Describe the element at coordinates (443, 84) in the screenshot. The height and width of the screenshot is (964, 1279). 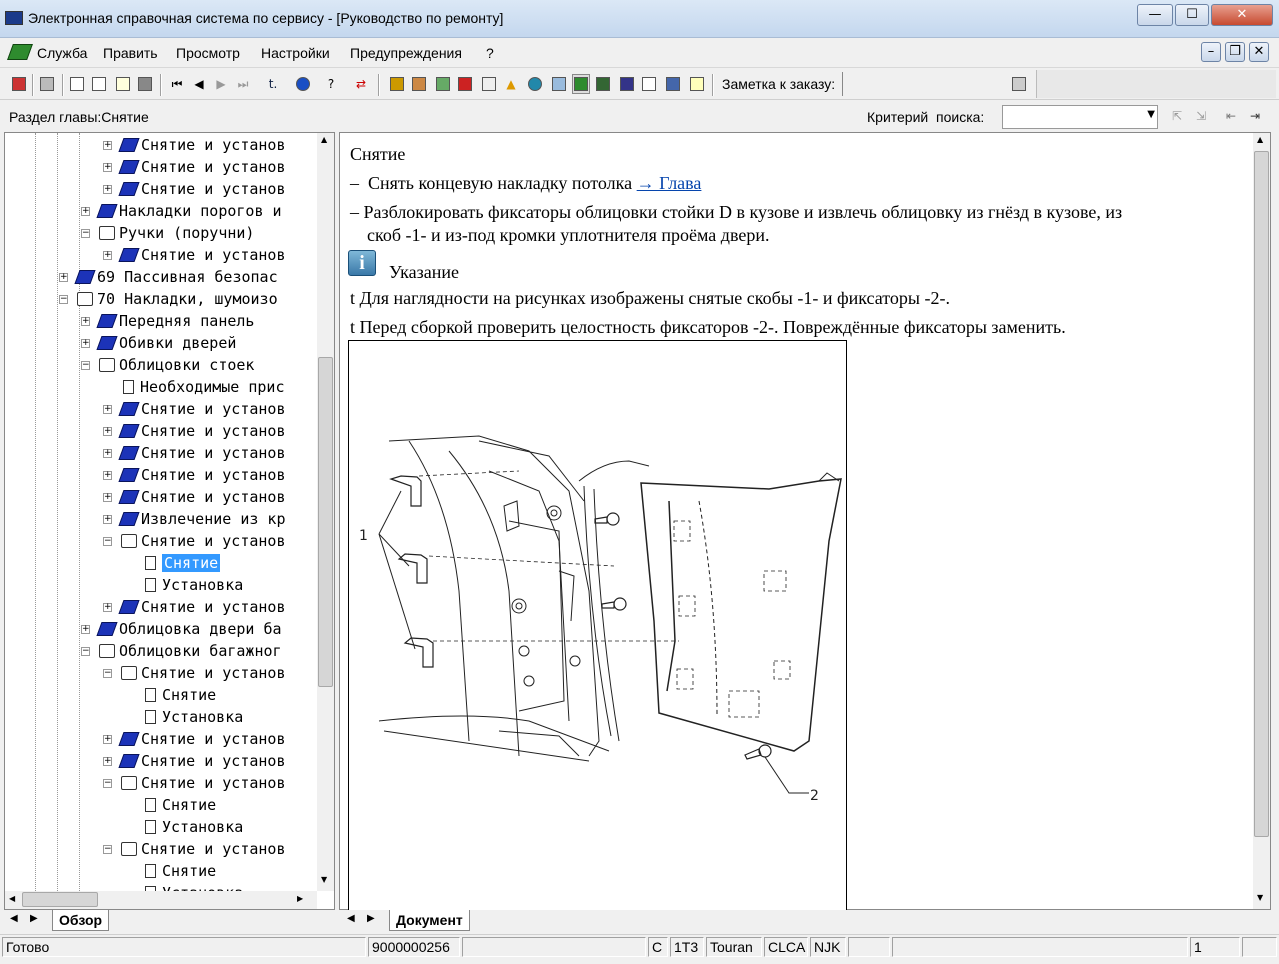
I see `person-icon` at that location.